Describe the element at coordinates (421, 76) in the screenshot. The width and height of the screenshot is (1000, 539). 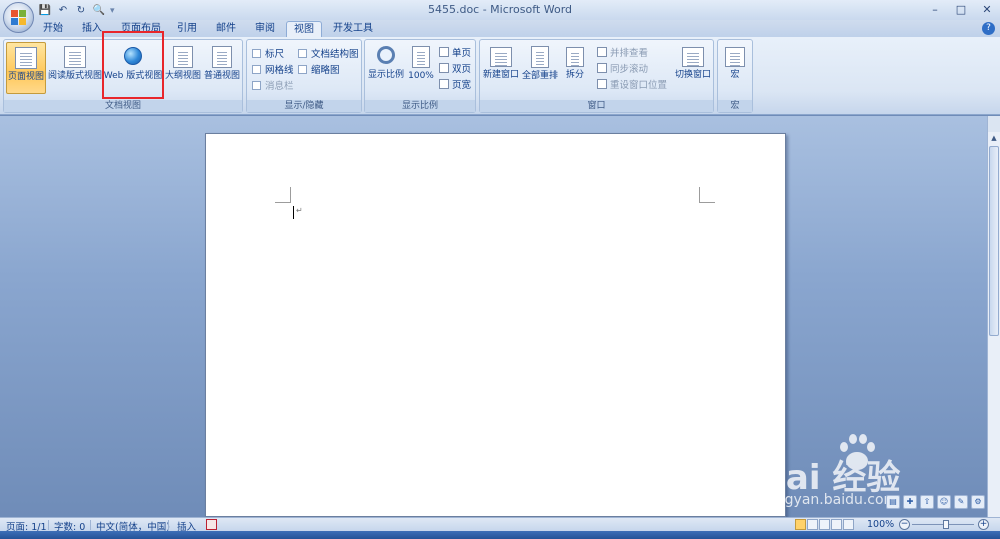
I see `zoom-100-label: 100%` at that location.